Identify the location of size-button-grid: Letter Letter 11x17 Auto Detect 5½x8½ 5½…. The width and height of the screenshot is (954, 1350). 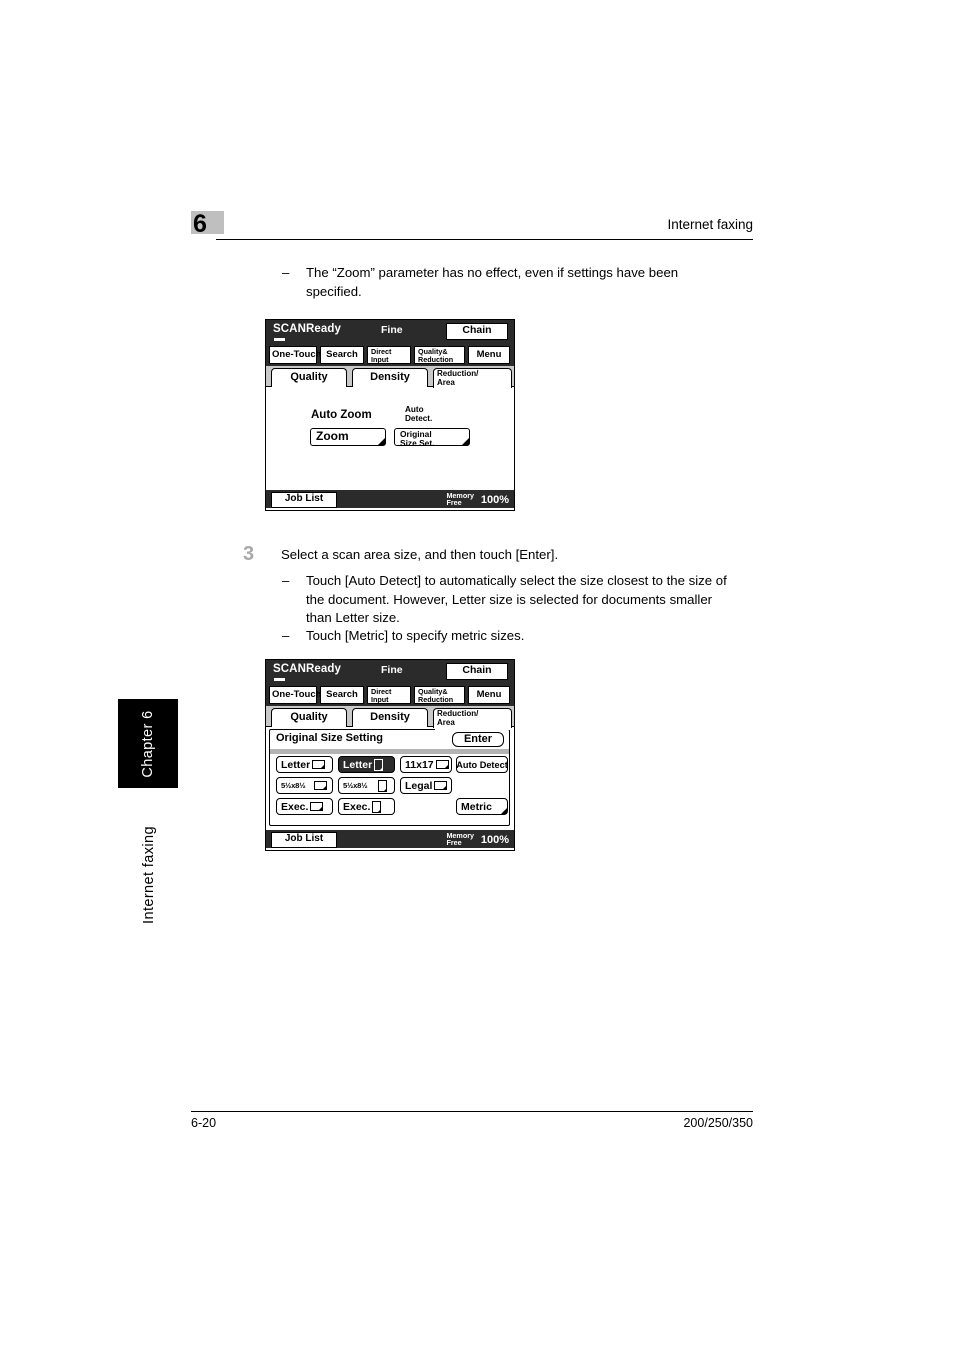
(389, 791).